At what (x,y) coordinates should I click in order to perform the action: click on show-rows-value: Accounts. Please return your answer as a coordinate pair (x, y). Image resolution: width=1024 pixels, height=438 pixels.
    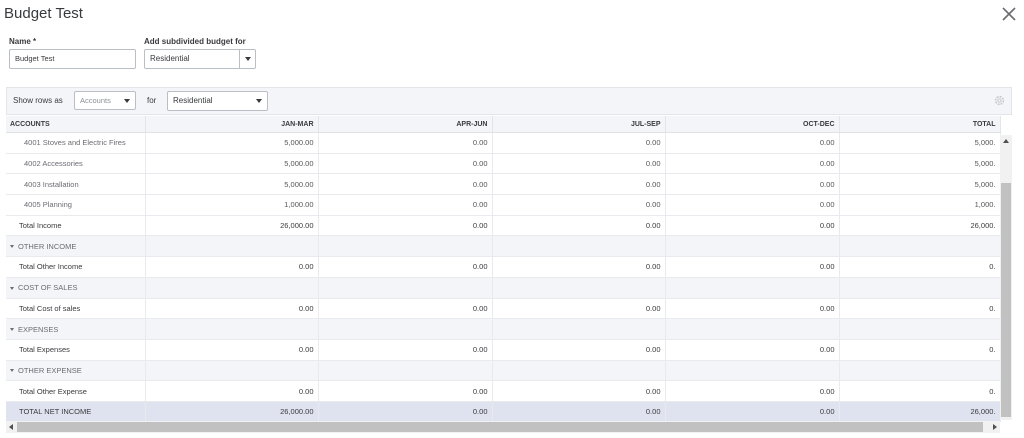
    Looking at the image, I should click on (95, 100).